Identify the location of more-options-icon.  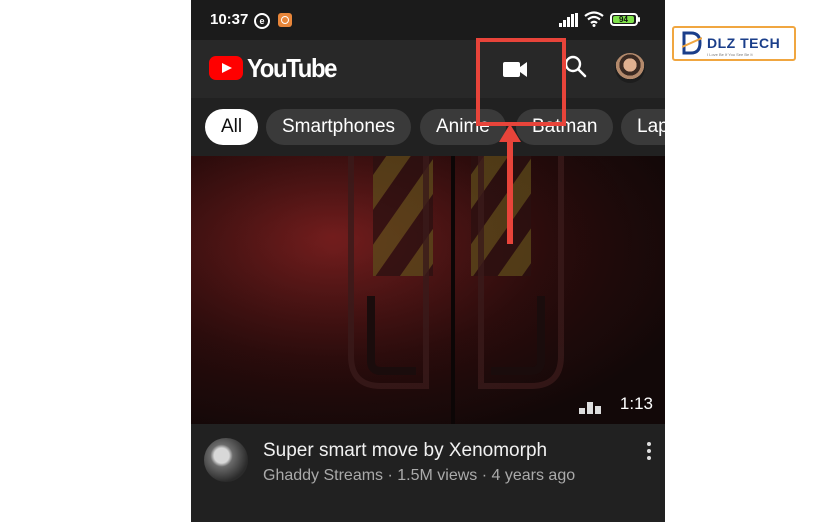
(649, 452).